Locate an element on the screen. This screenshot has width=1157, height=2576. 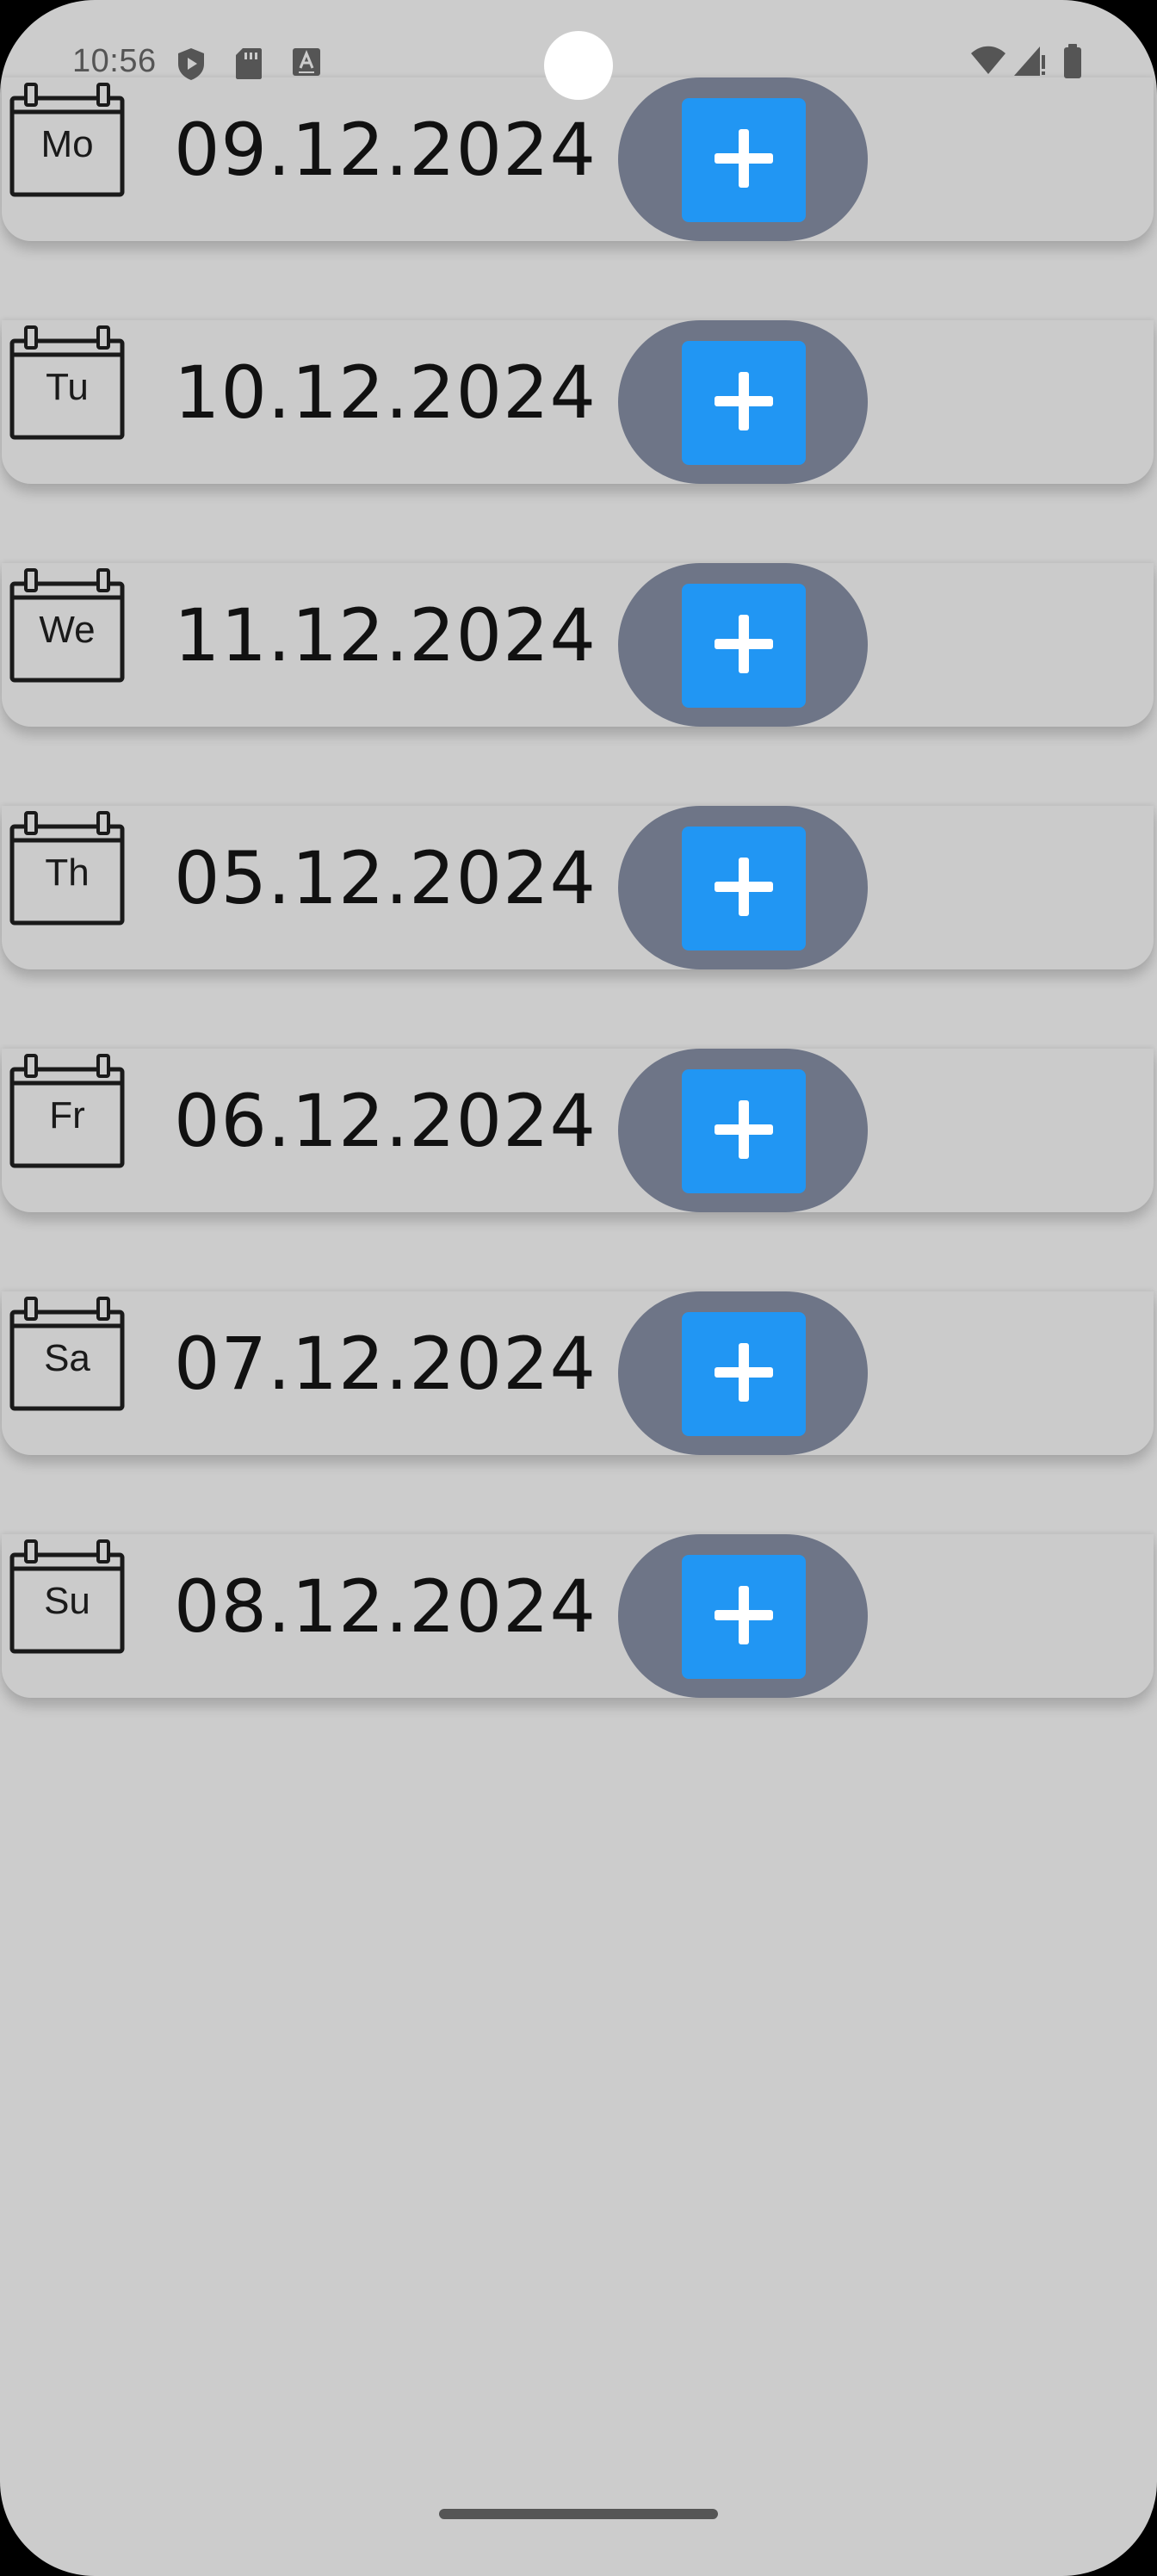
shield-play-icon is located at coordinates (191, 65).